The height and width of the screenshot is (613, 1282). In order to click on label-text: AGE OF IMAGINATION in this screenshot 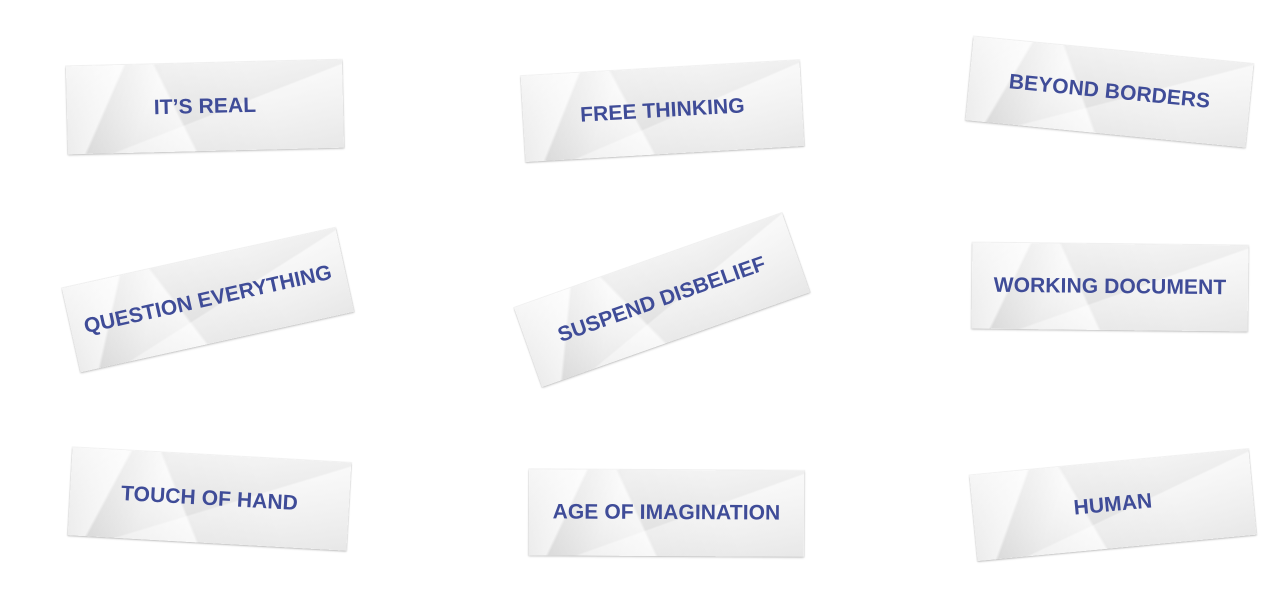, I will do `click(666, 512)`.